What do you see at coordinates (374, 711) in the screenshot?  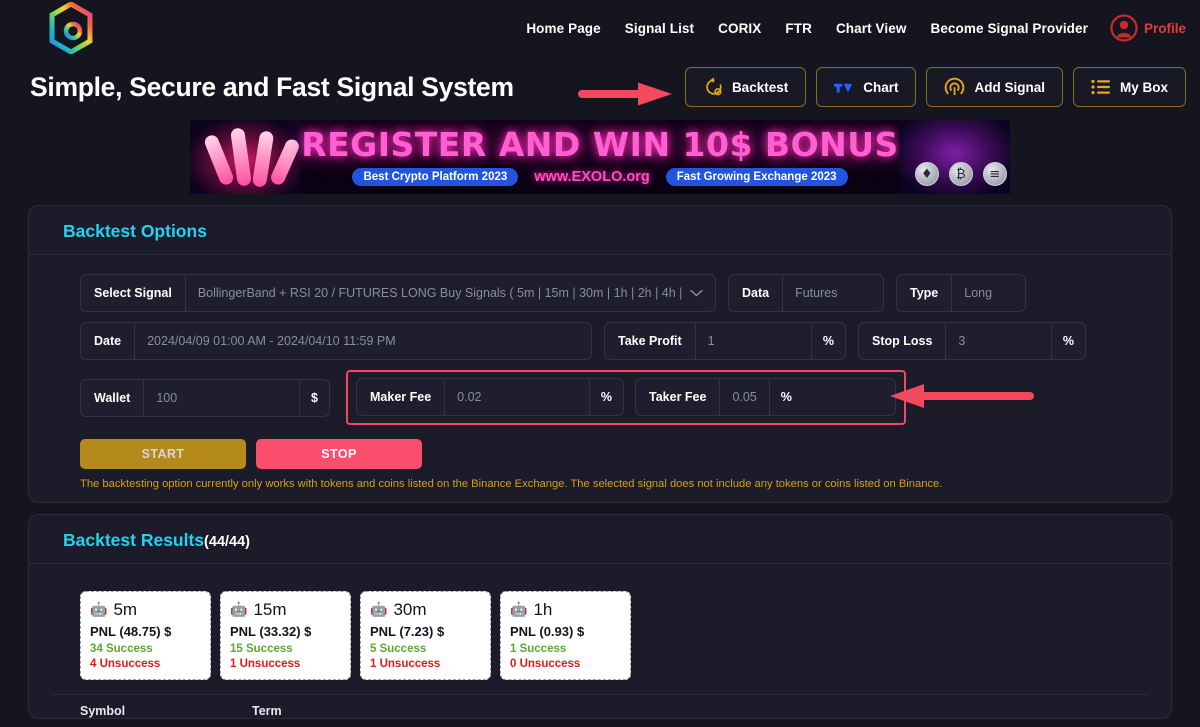 I see `results-th-term: Term` at bounding box center [374, 711].